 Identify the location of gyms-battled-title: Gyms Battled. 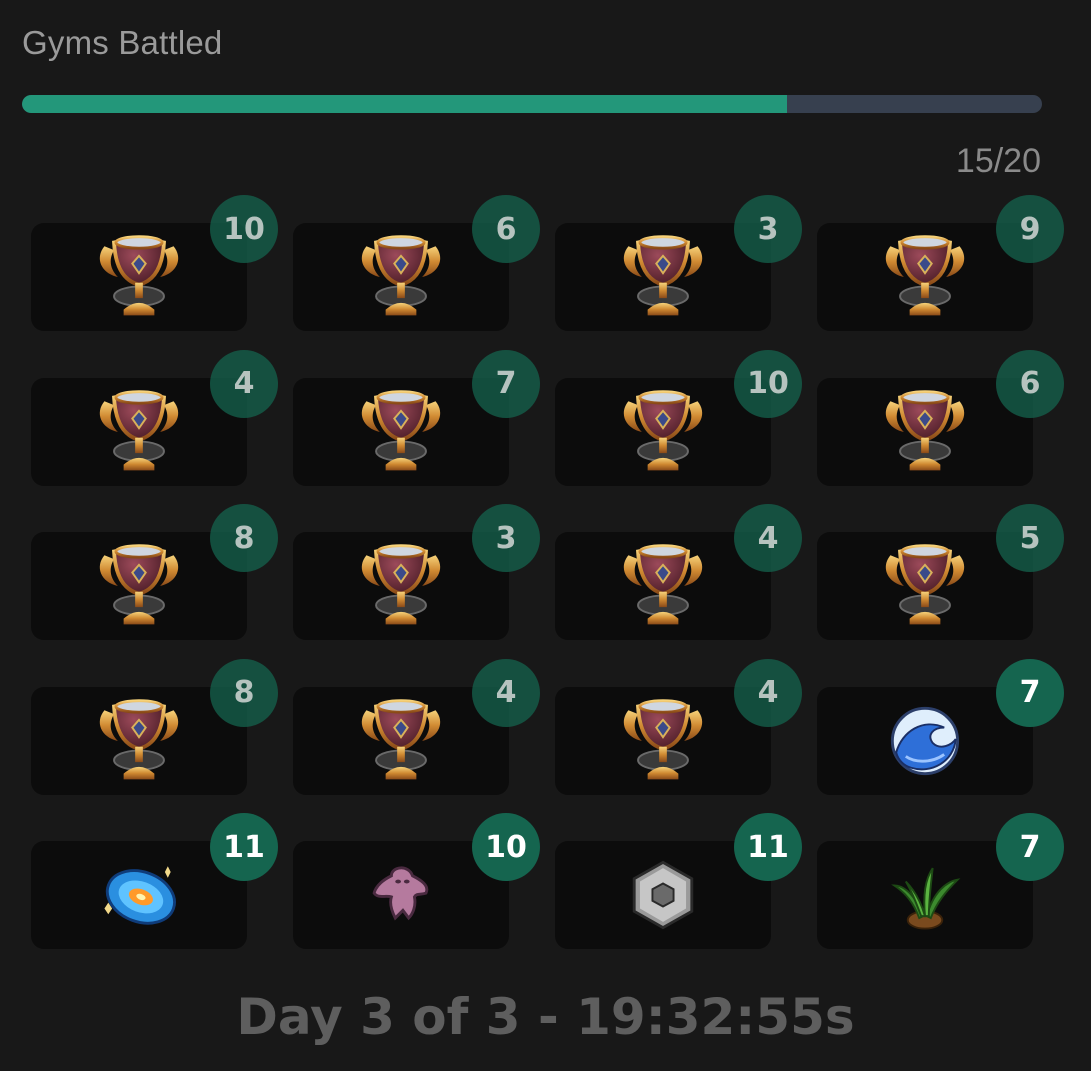
(122, 42).